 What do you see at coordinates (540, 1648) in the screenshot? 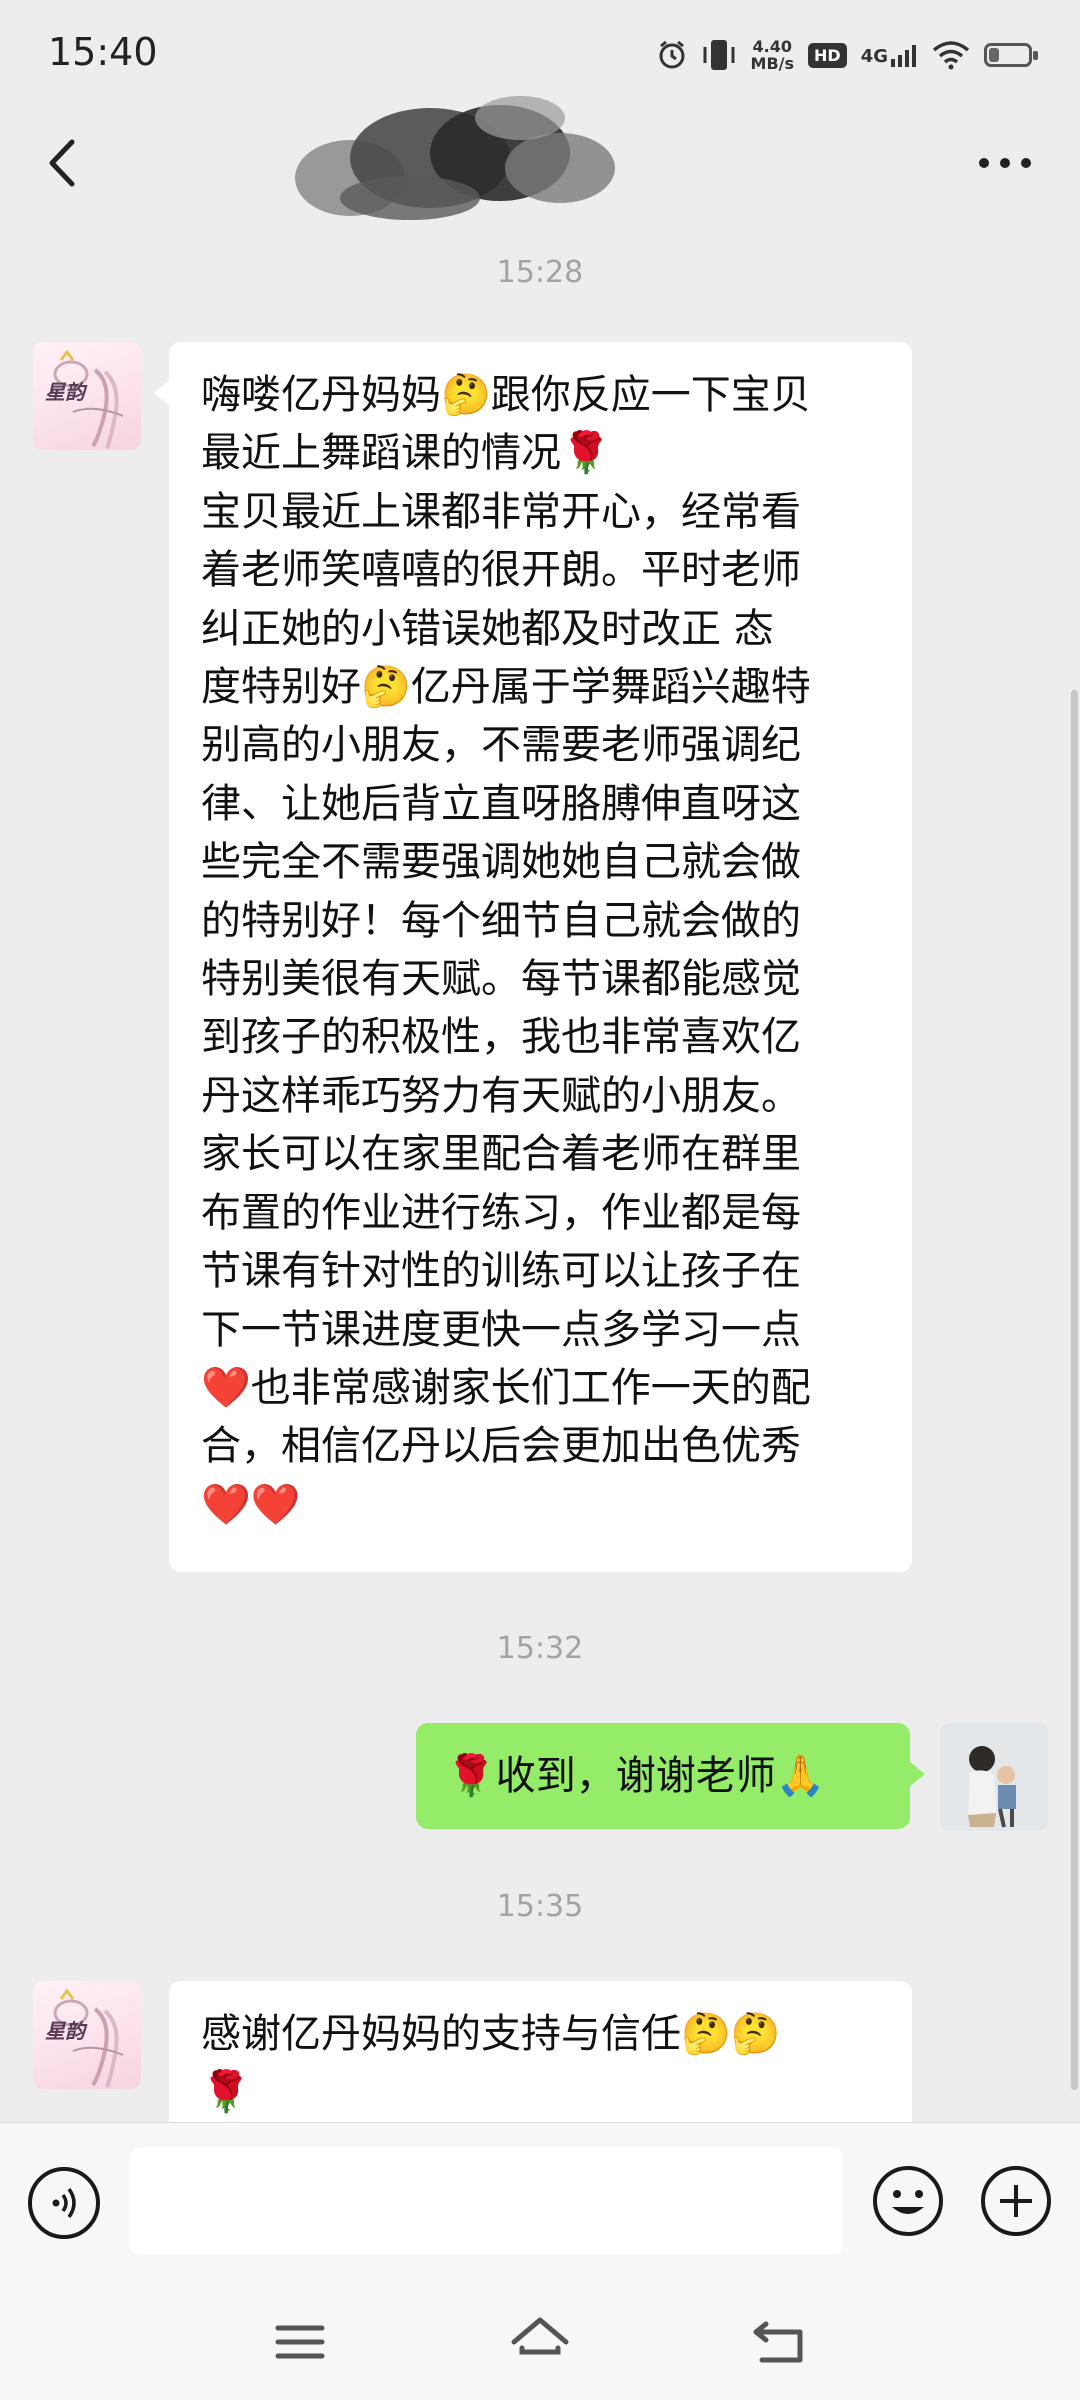
I see `timestamp: 15:32` at bounding box center [540, 1648].